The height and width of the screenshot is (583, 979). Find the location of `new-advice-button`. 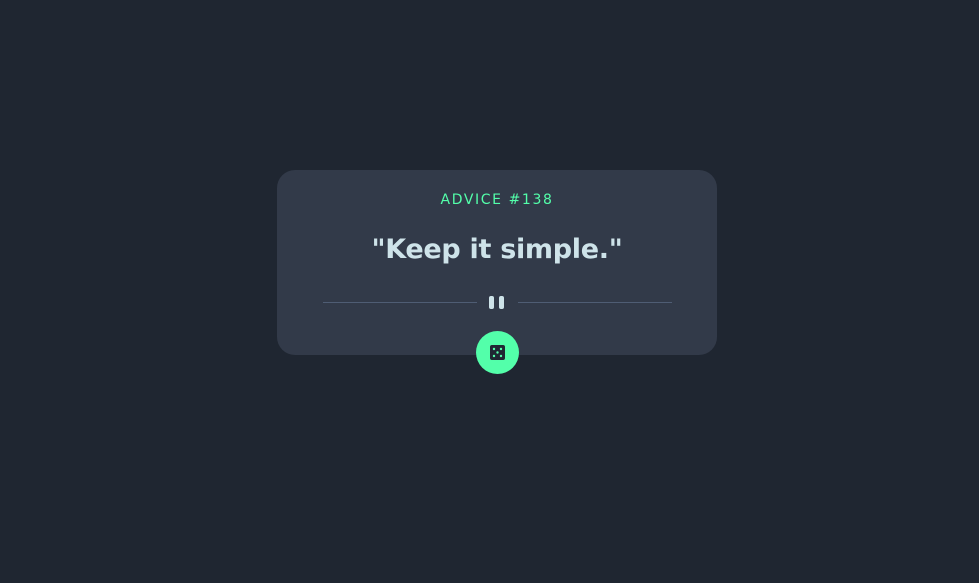

new-advice-button is located at coordinates (497, 352).